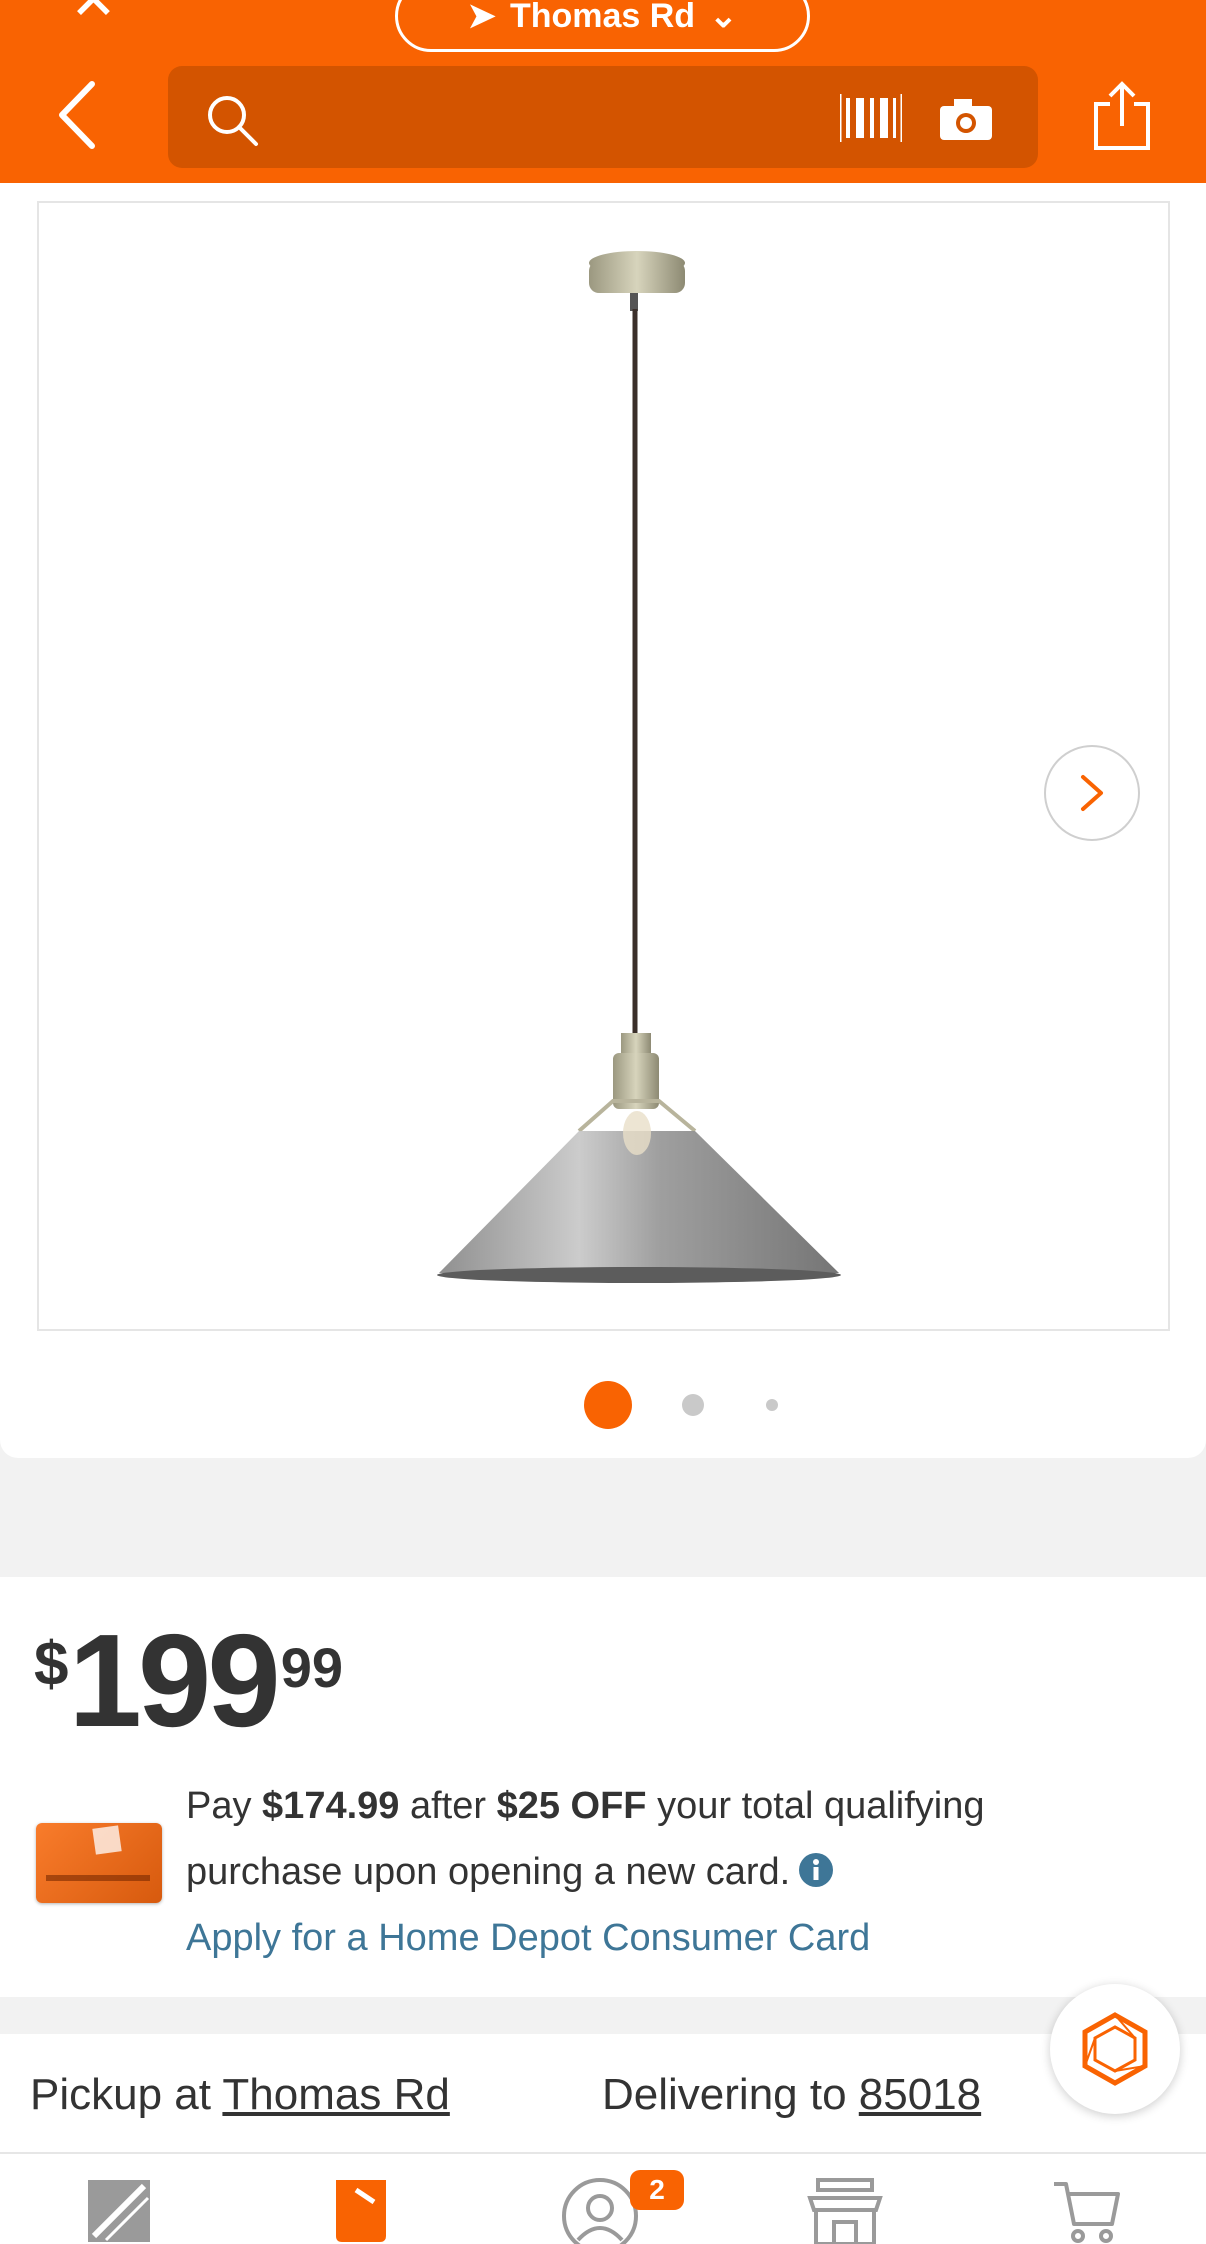 This screenshot has width=1206, height=2244. What do you see at coordinates (77, 115) in the screenshot?
I see `back-arrow-icon` at bounding box center [77, 115].